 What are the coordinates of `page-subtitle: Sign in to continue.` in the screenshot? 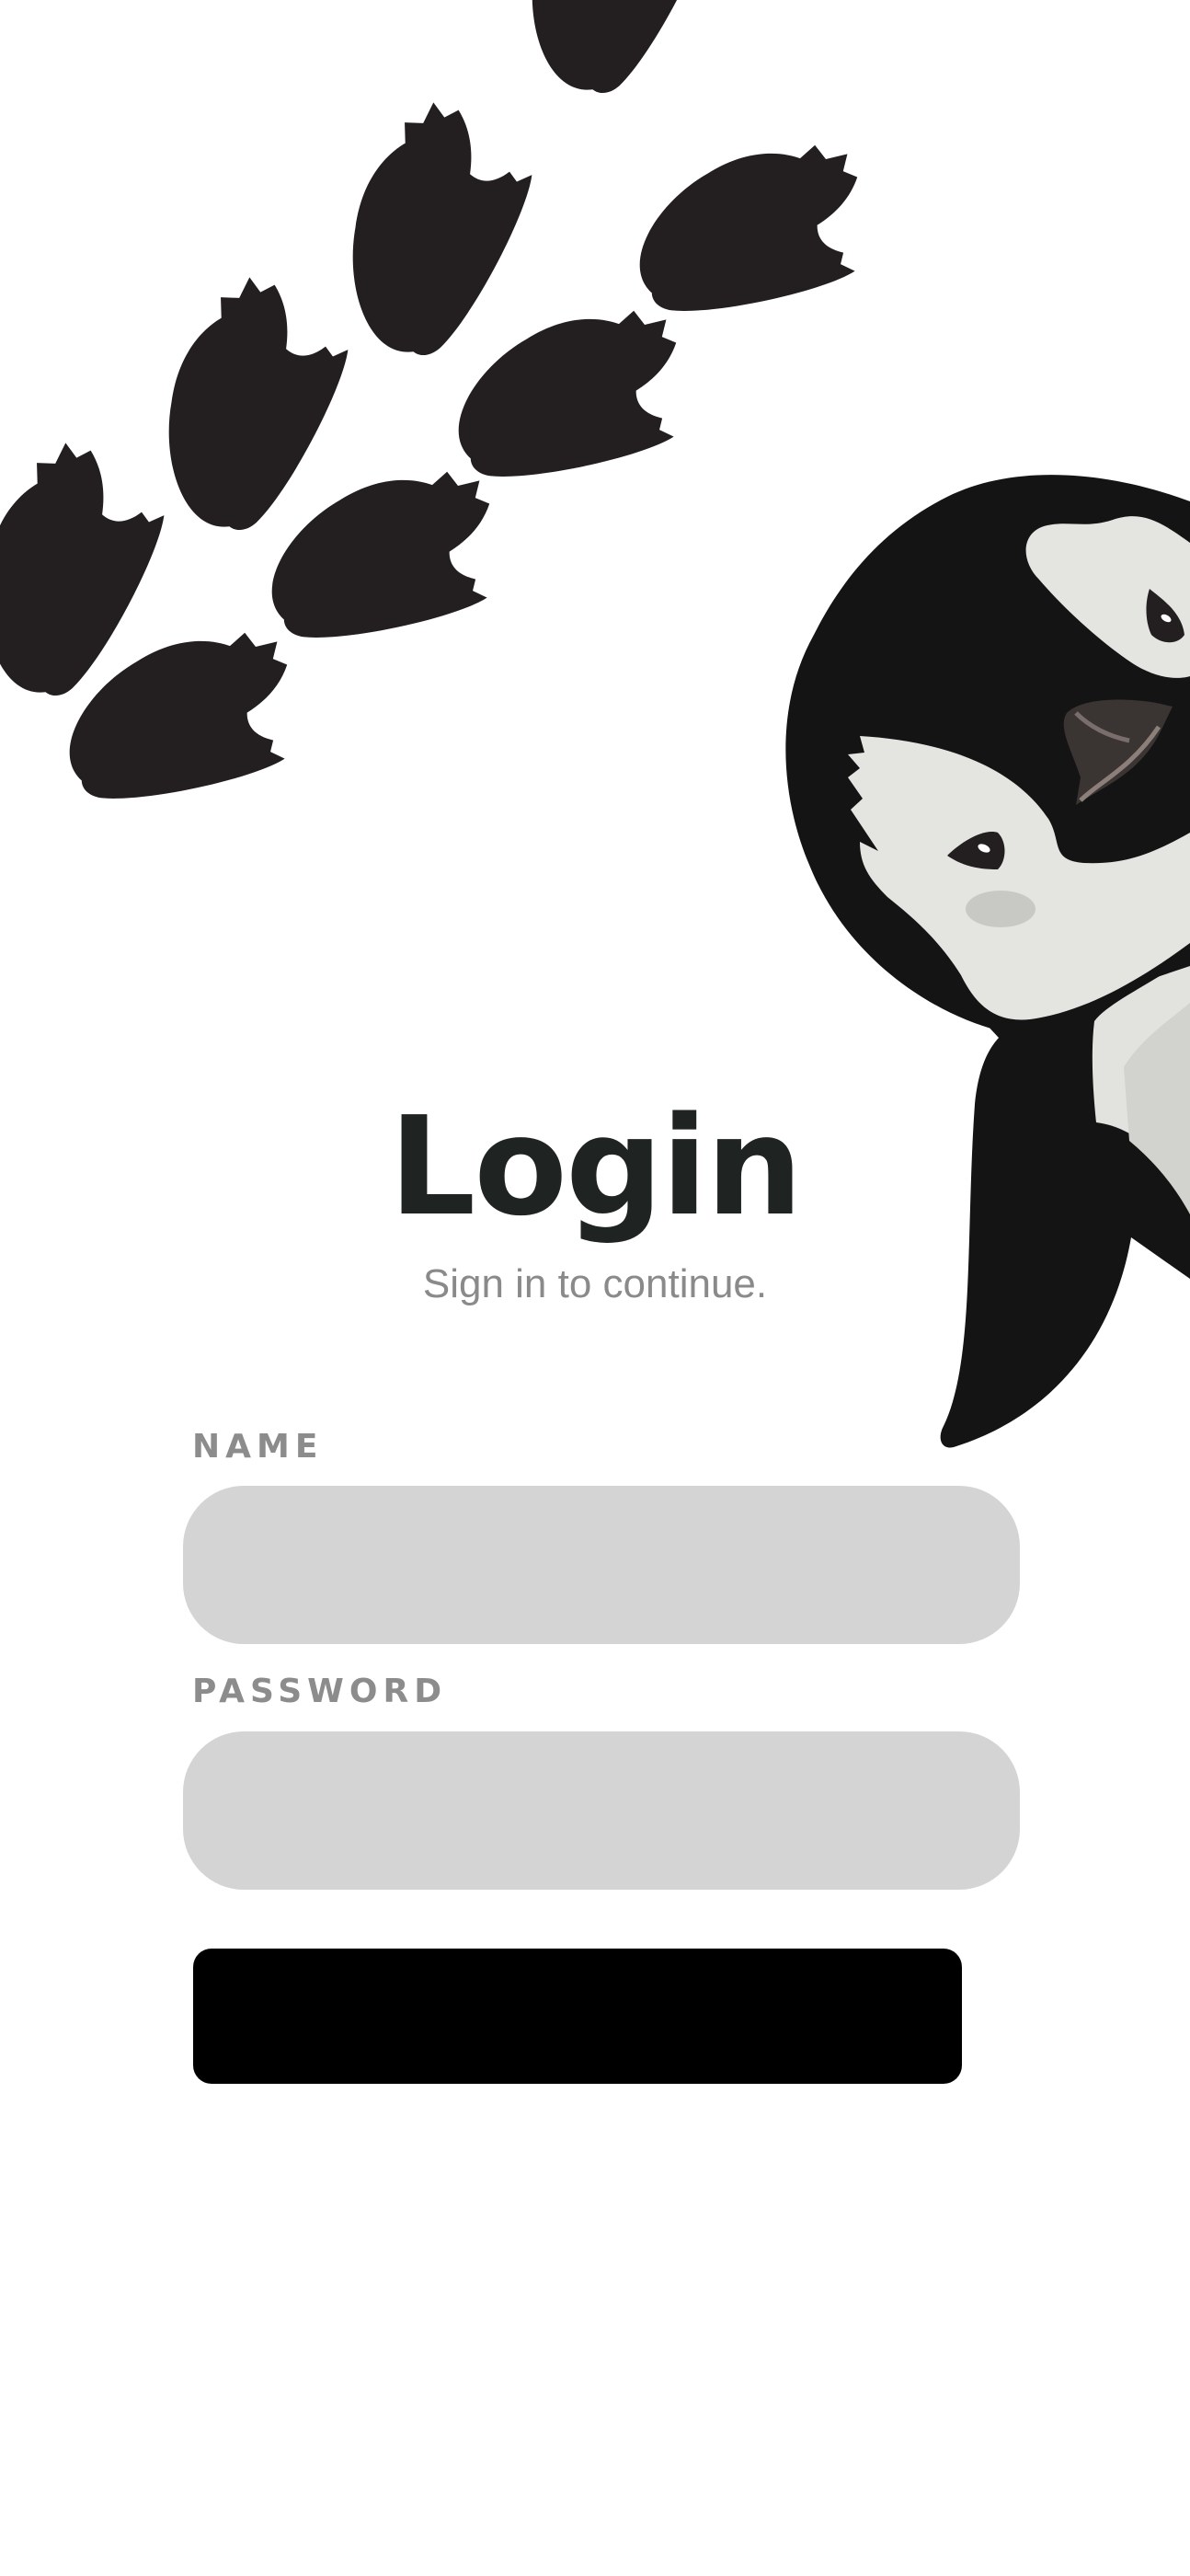 It's located at (595, 1283).